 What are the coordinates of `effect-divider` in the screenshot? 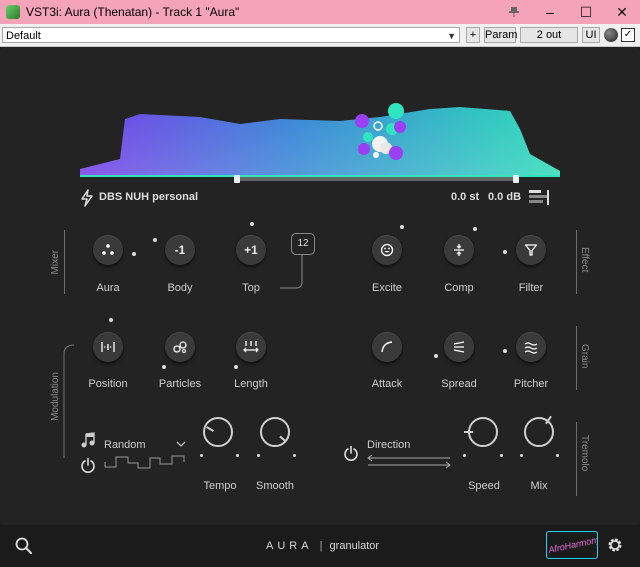 It's located at (576, 262).